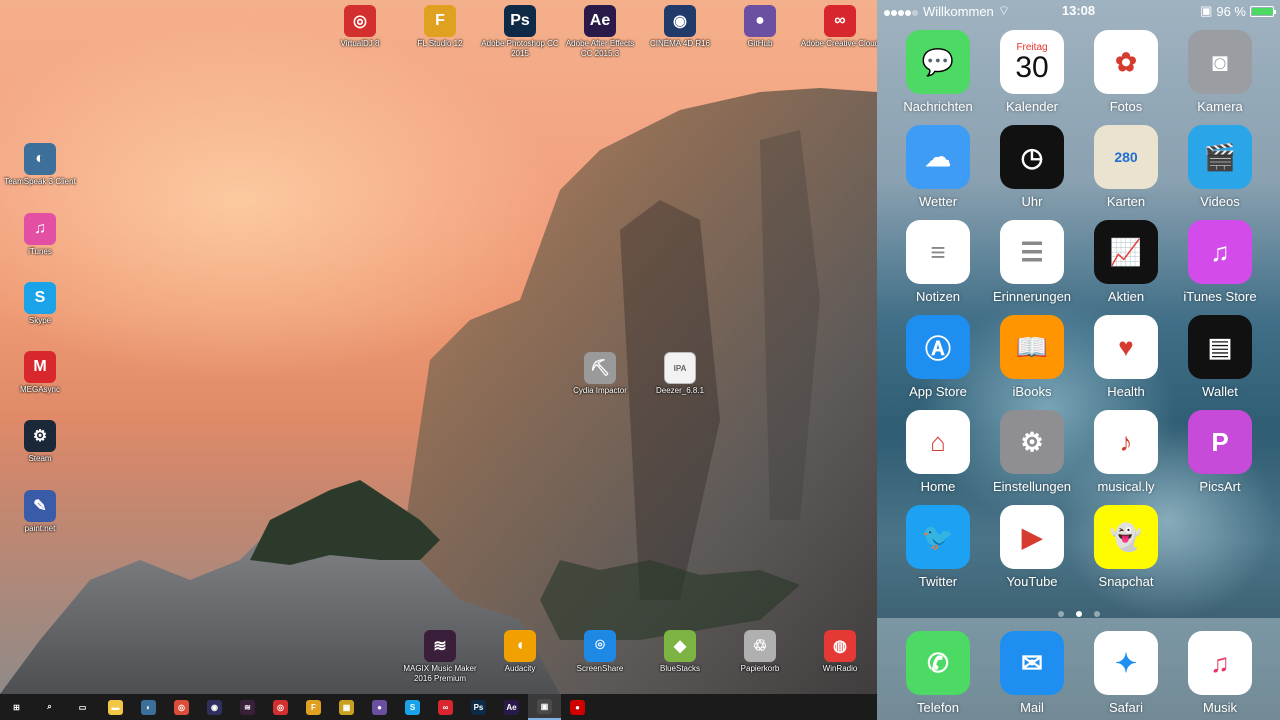 This screenshot has width=1280, height=720. I want to click on taskbar-item: ▦, so click(346, 707).